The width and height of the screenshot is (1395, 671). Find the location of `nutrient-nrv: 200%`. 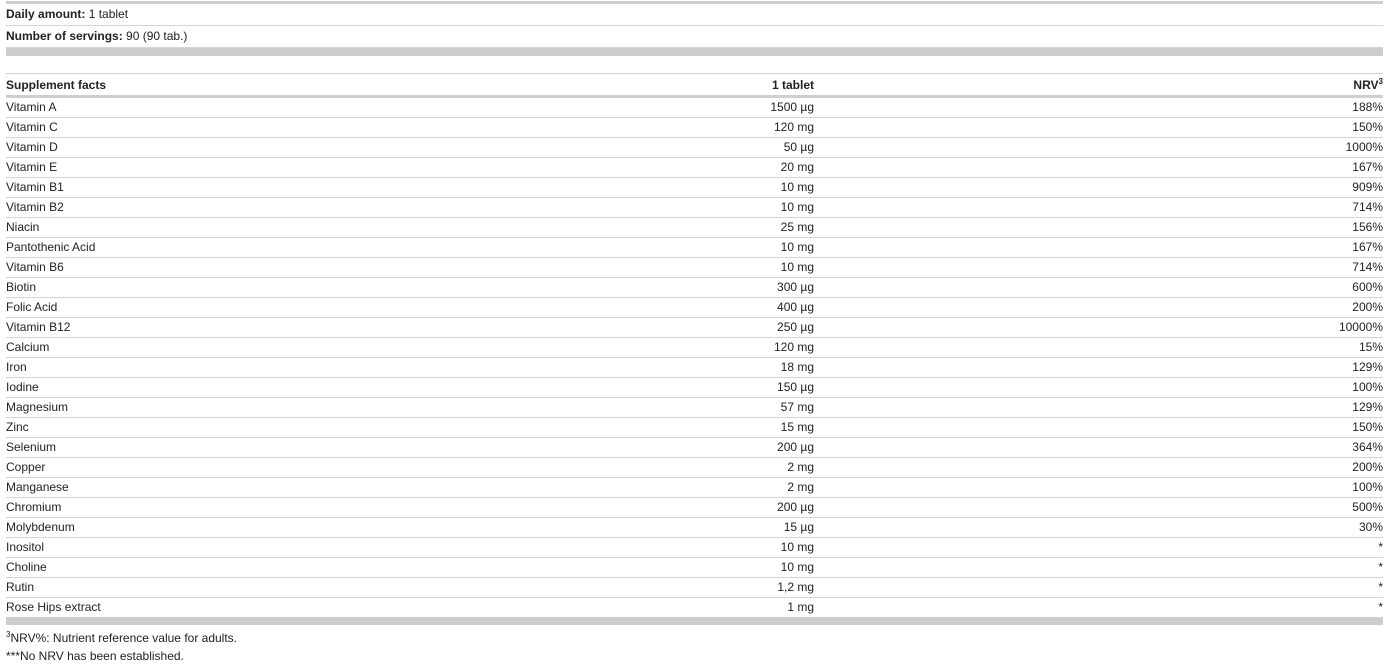

nutrient-nrv: 200% is located at coordinates (1098, 307).